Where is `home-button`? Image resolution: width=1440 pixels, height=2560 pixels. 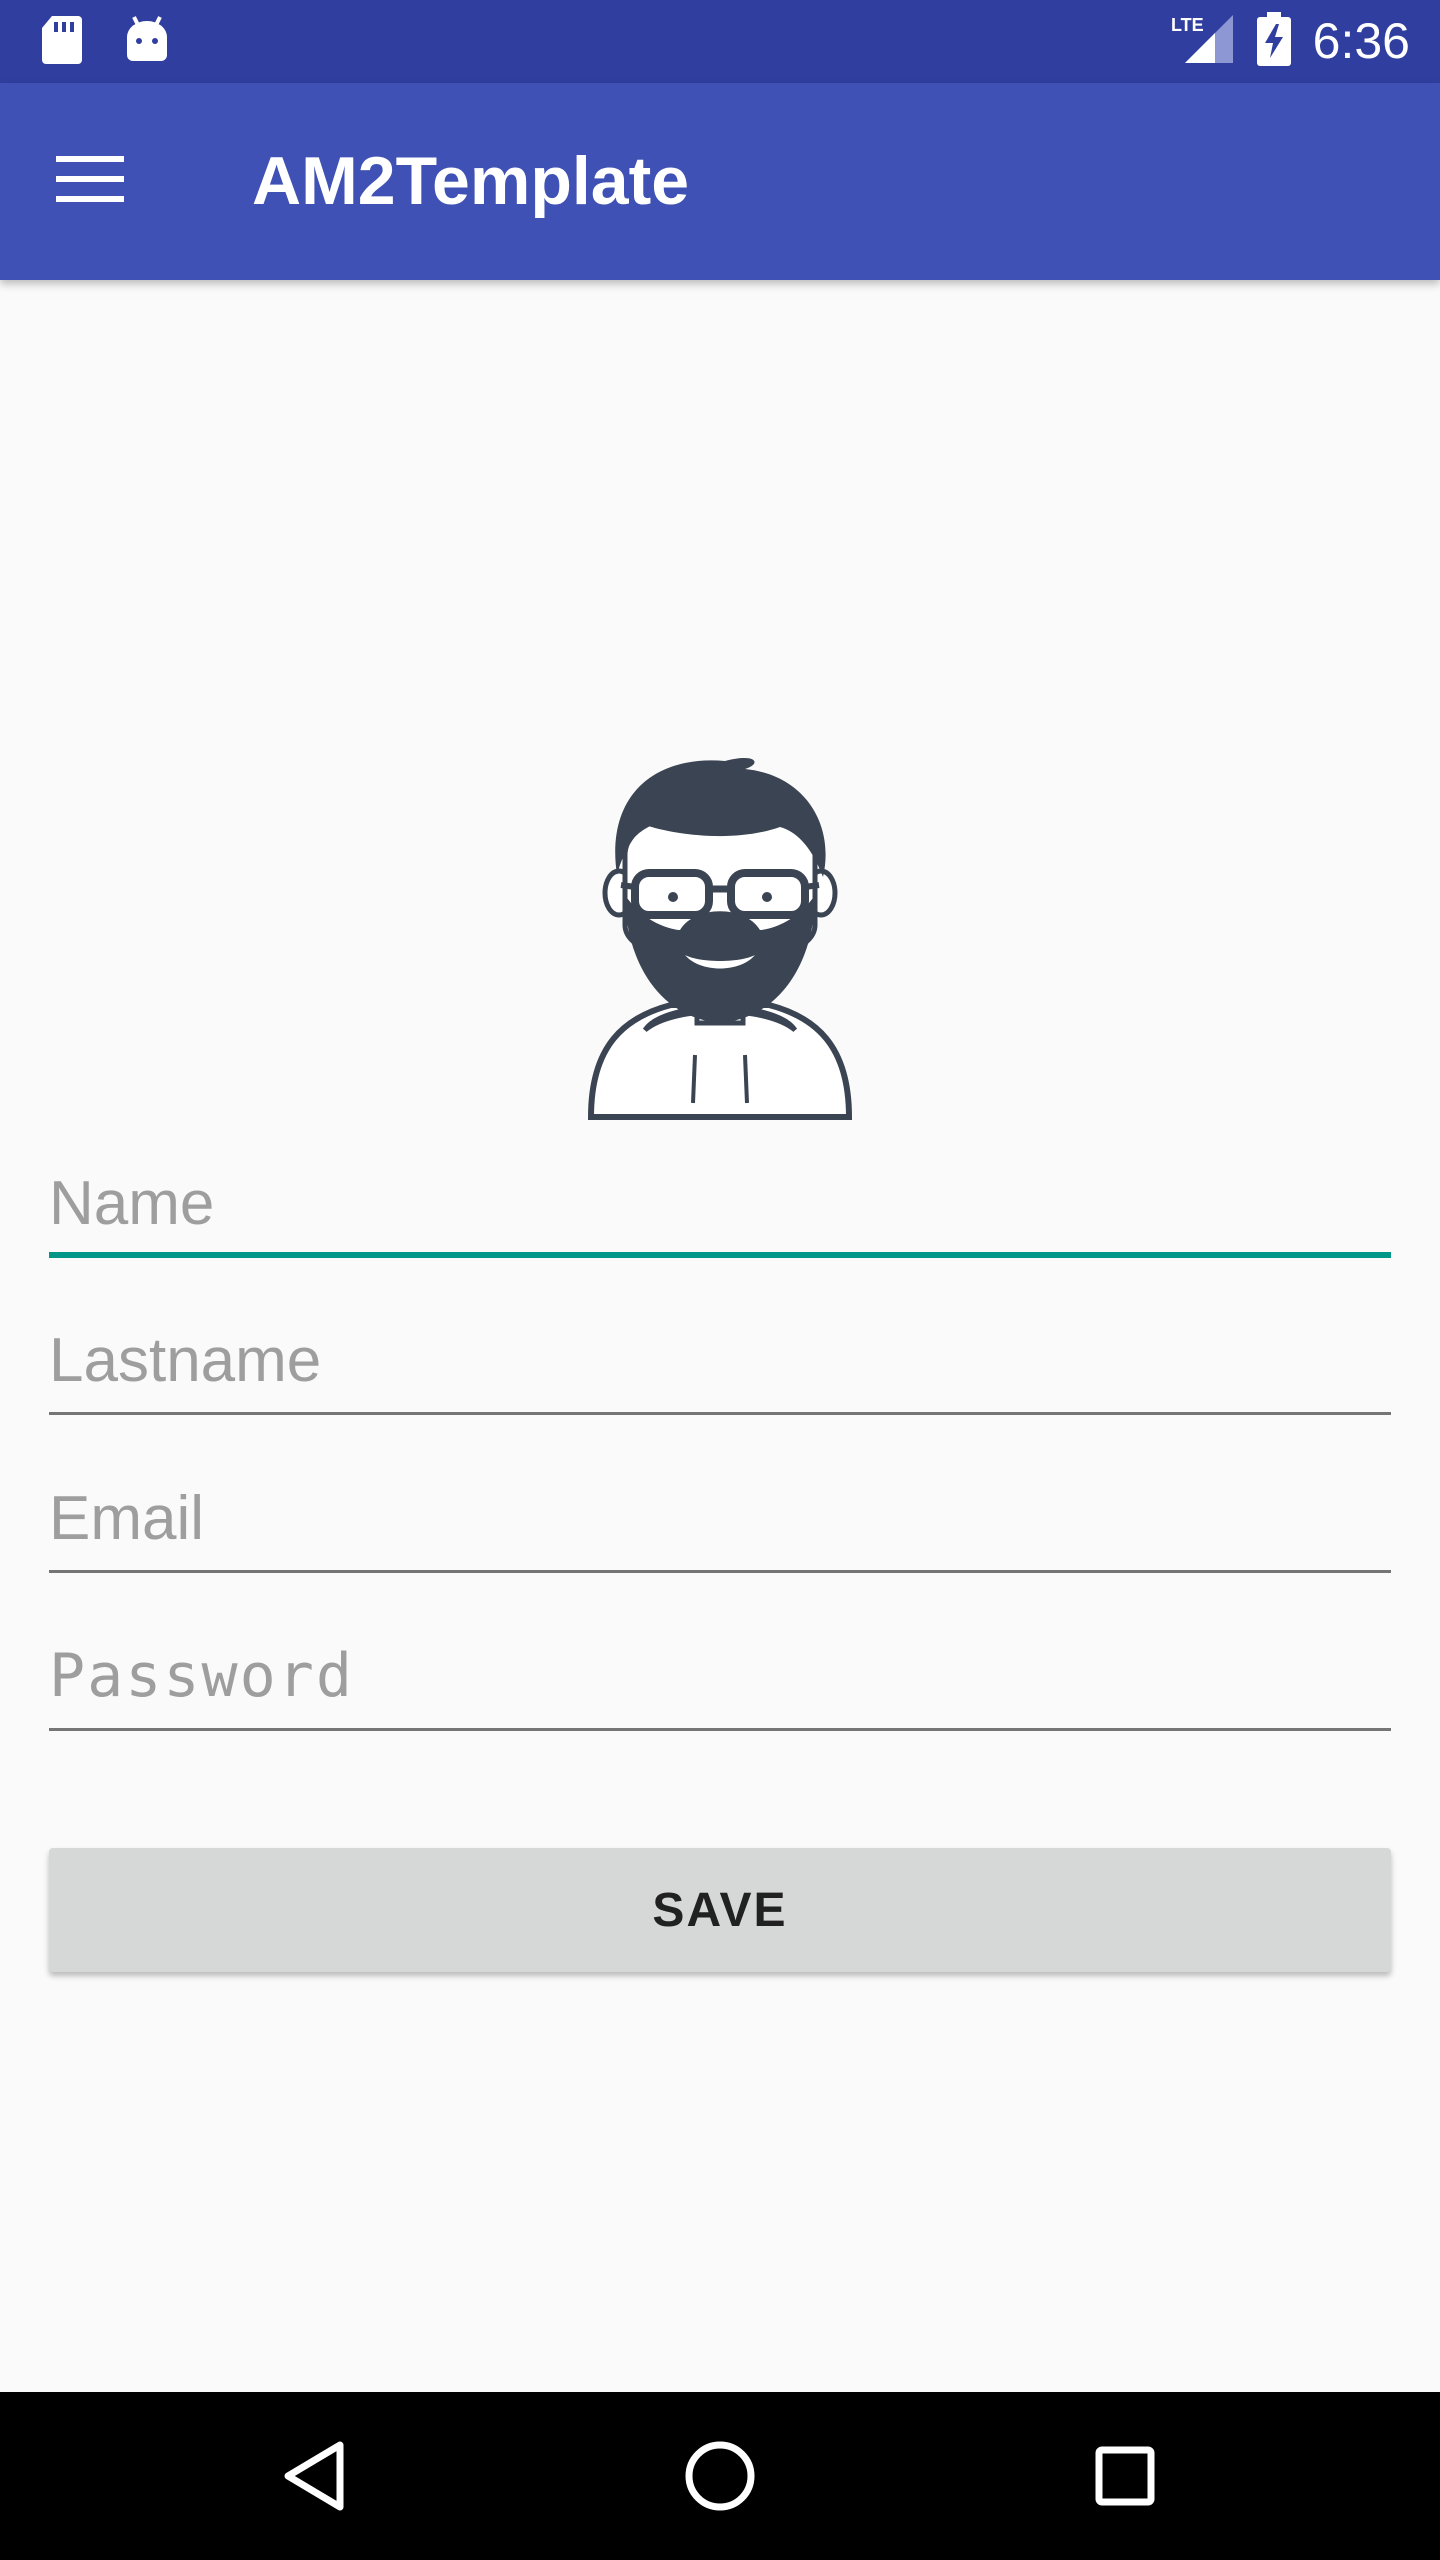 home-button is located at coordinates (720, 2476).